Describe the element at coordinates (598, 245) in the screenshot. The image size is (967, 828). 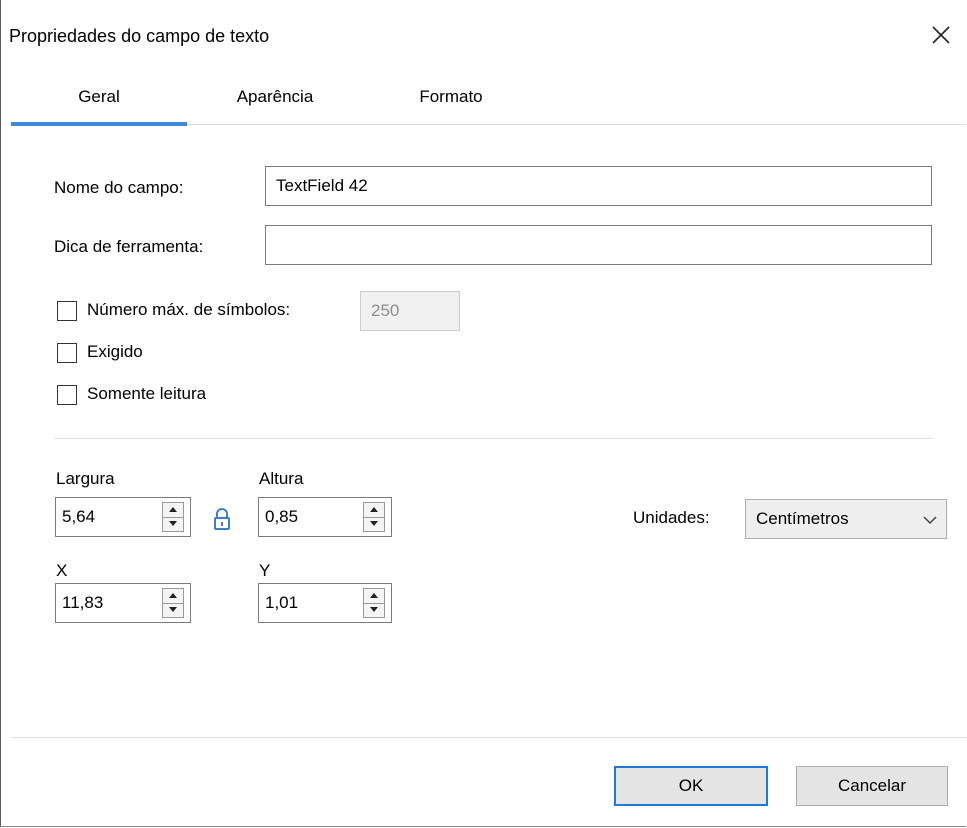
I see `tooltip-input` at that location.